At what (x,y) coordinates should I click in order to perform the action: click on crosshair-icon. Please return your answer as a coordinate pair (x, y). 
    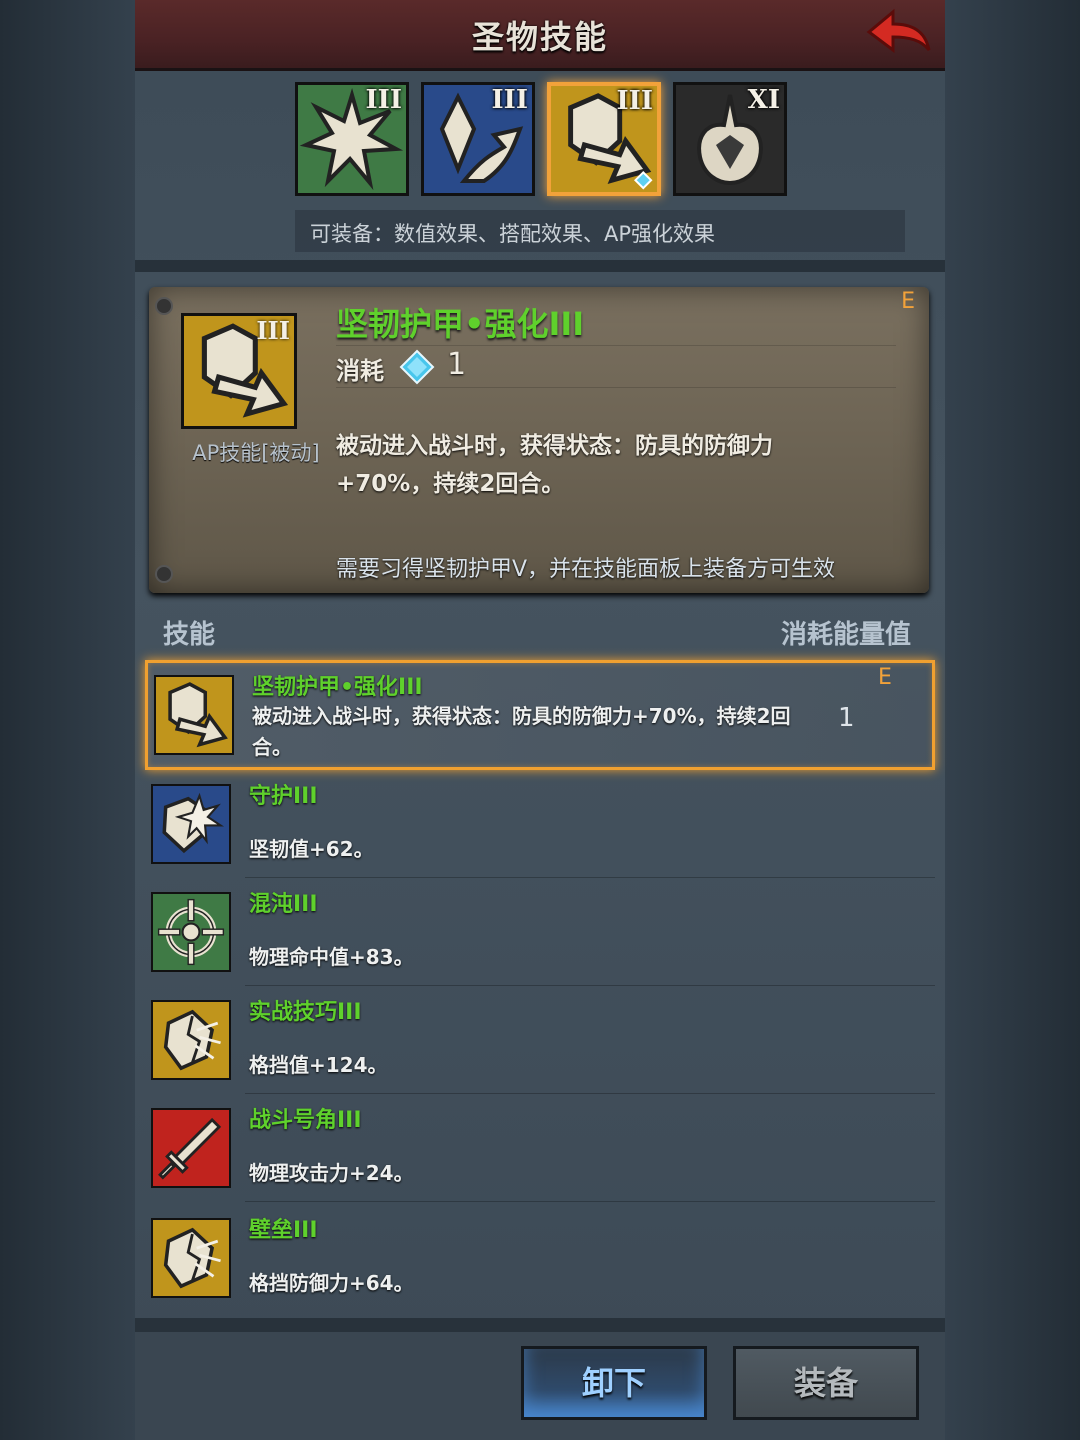
    Looking at the image, I should click on (191, 932).